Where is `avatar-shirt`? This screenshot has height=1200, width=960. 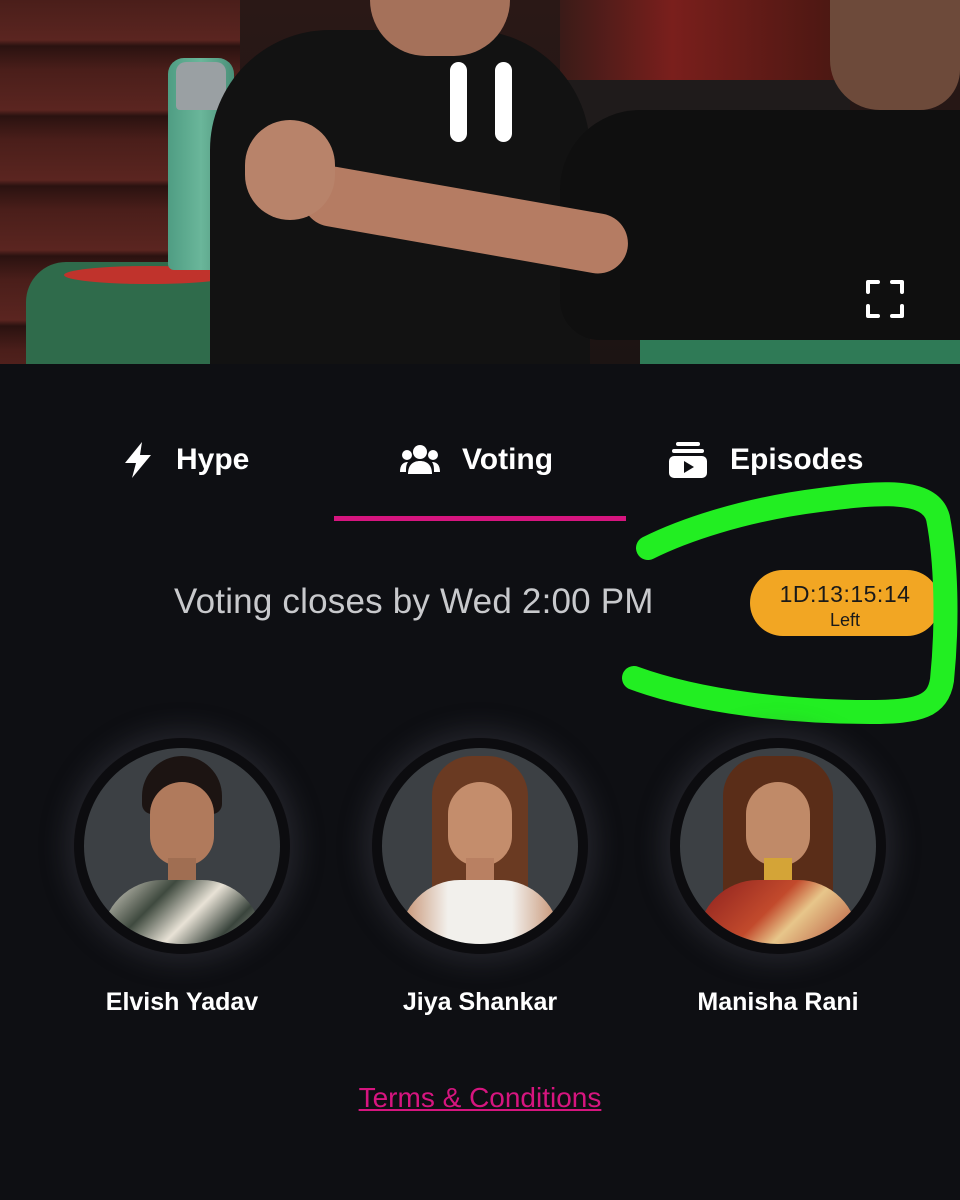
avatar-shirt is located at coordinates (182, 912).